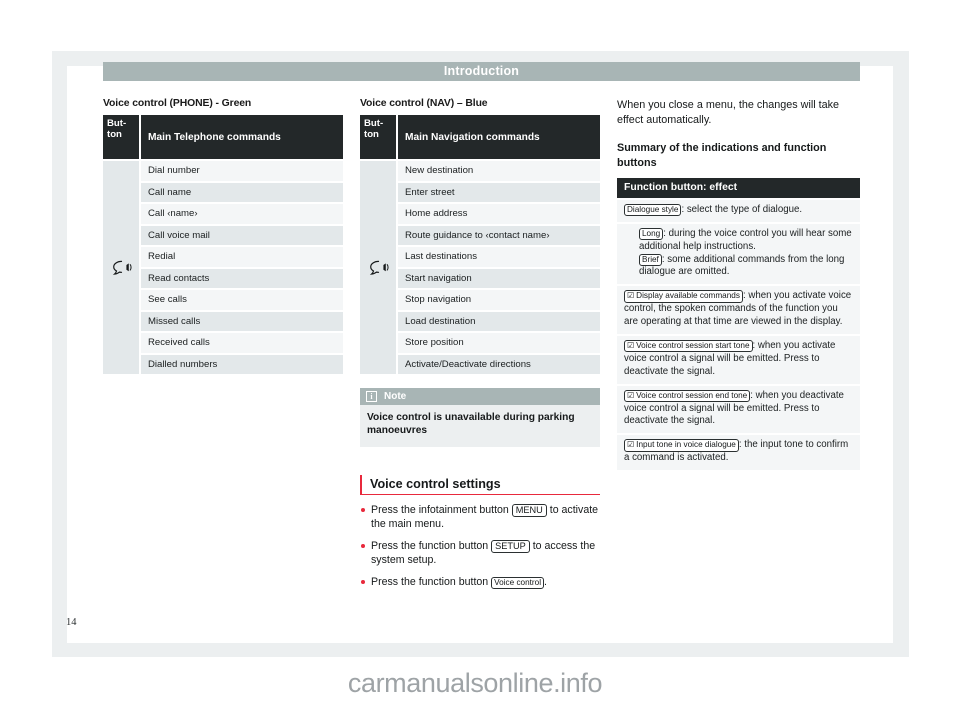 The image size is (960, 708). Describe the element at coordinates (499, 257) in the screenshot. I see `table-row: Last destinations` at that location.